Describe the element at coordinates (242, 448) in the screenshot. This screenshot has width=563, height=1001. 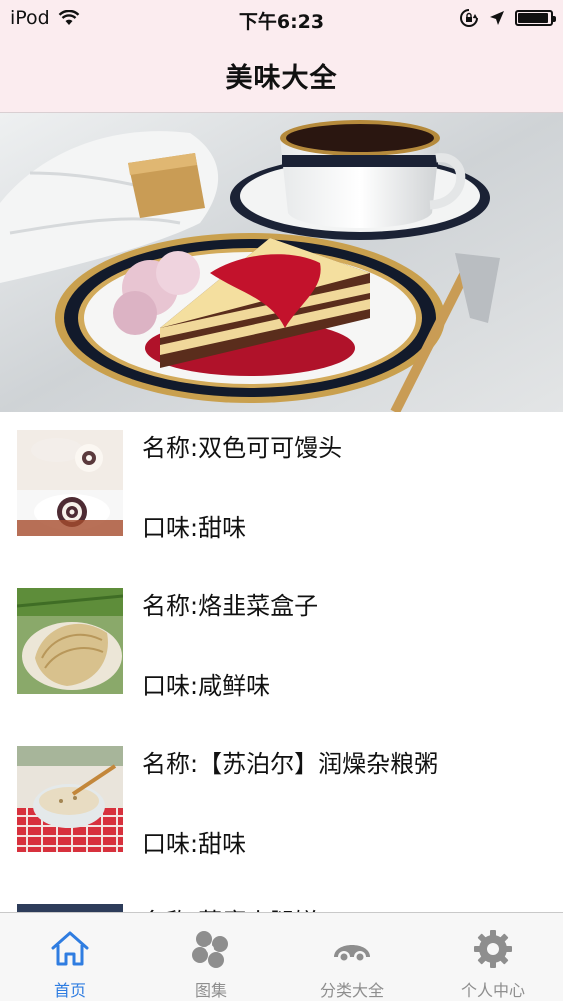
I see `recipe-name: 名称:双色可可馒头` at that location.